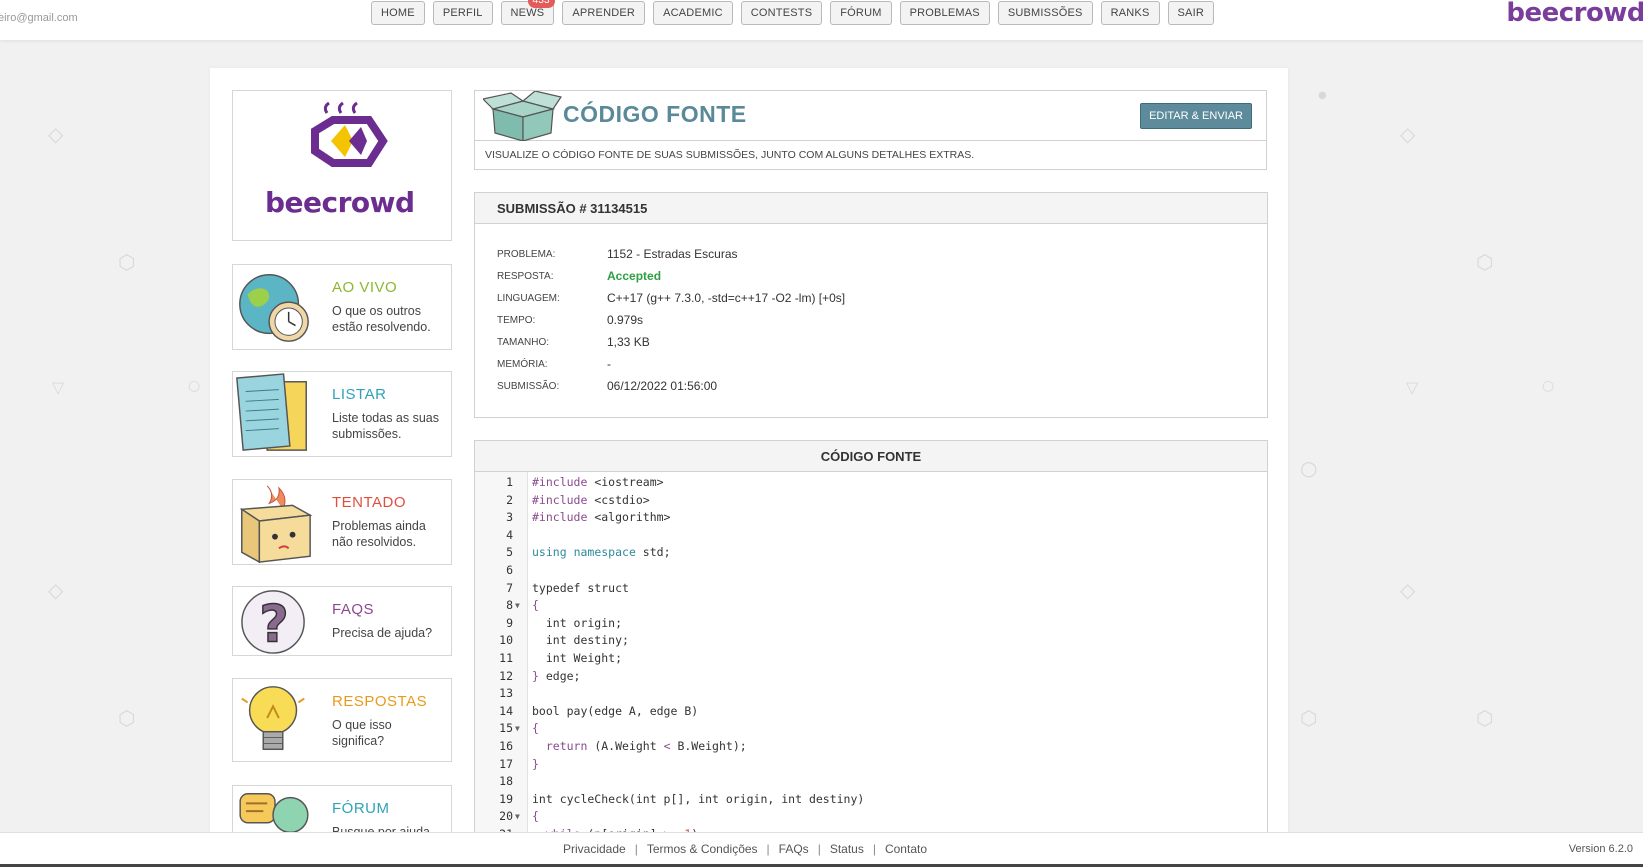  Describe the element at coordinates (506, 657) in the screenshot. I see `line-number: 11` at that location.